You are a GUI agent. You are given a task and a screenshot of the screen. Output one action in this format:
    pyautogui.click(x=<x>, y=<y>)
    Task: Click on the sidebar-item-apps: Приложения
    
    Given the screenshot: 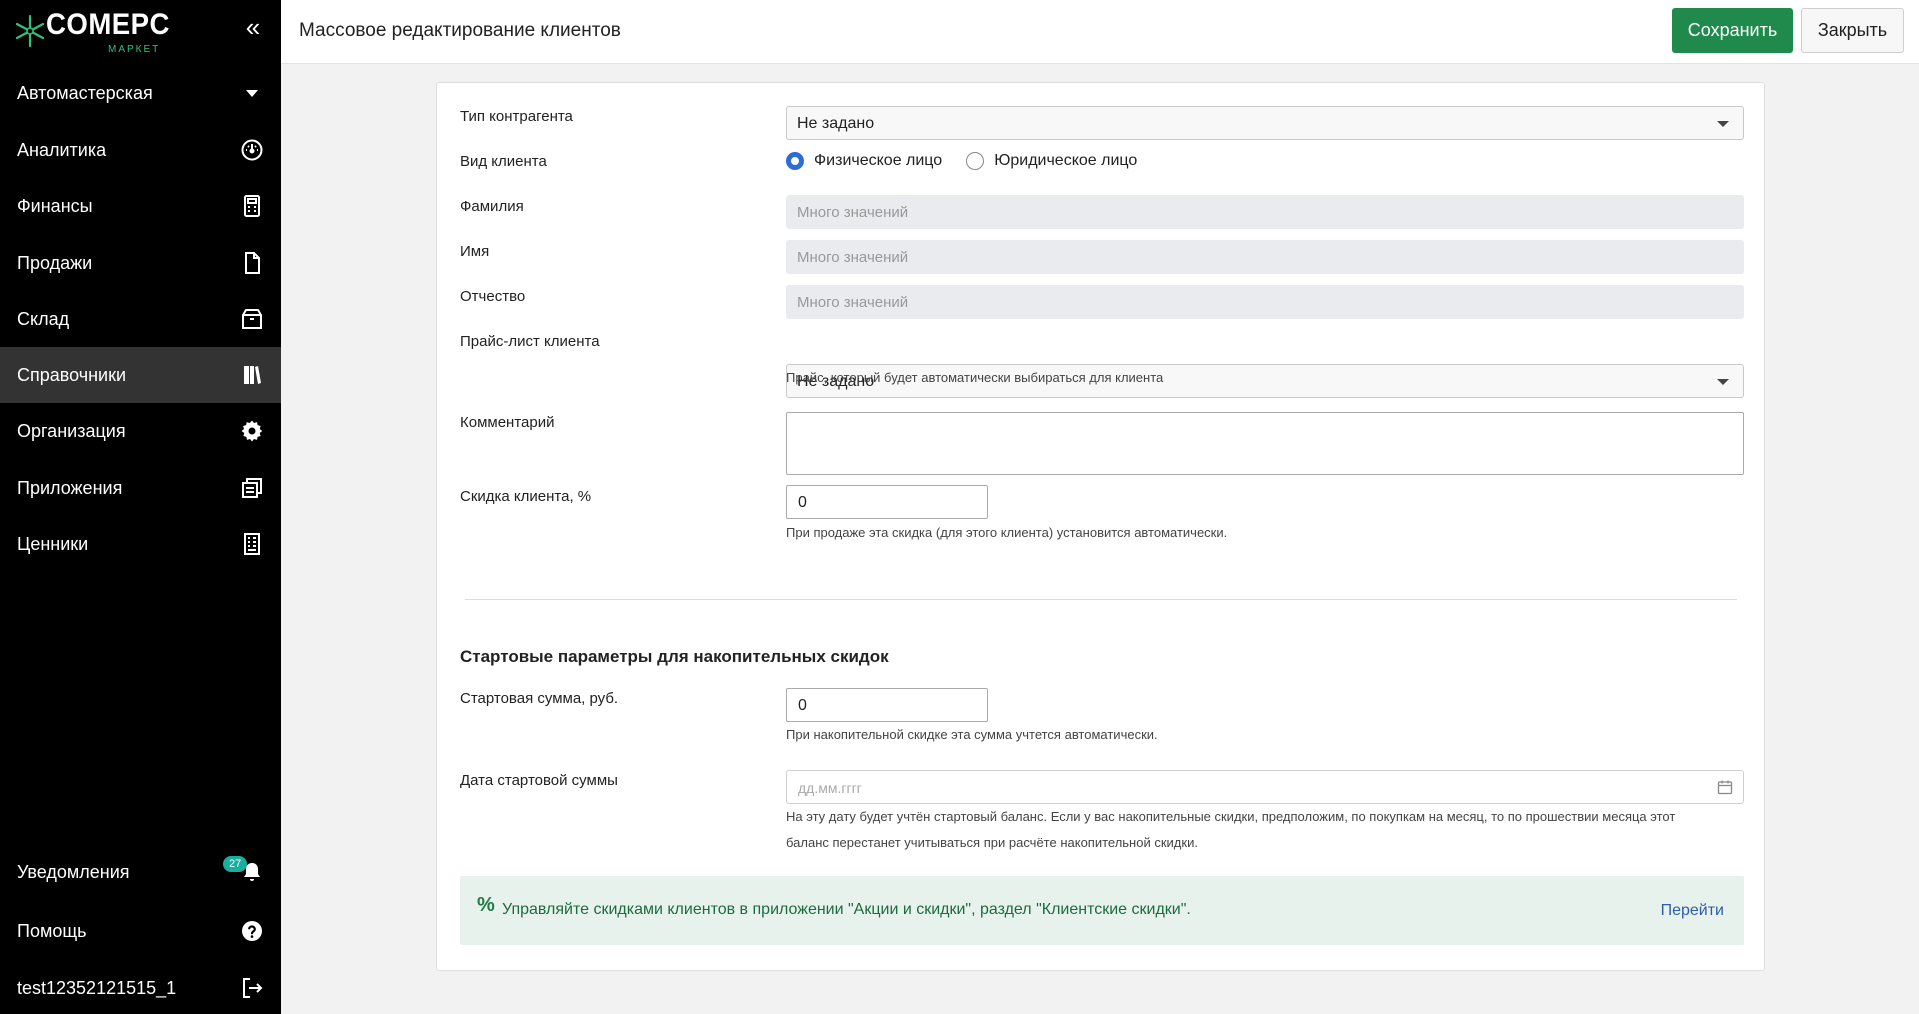 What is the action you would take?
    pyautogui.click(x=140, y=488)
    